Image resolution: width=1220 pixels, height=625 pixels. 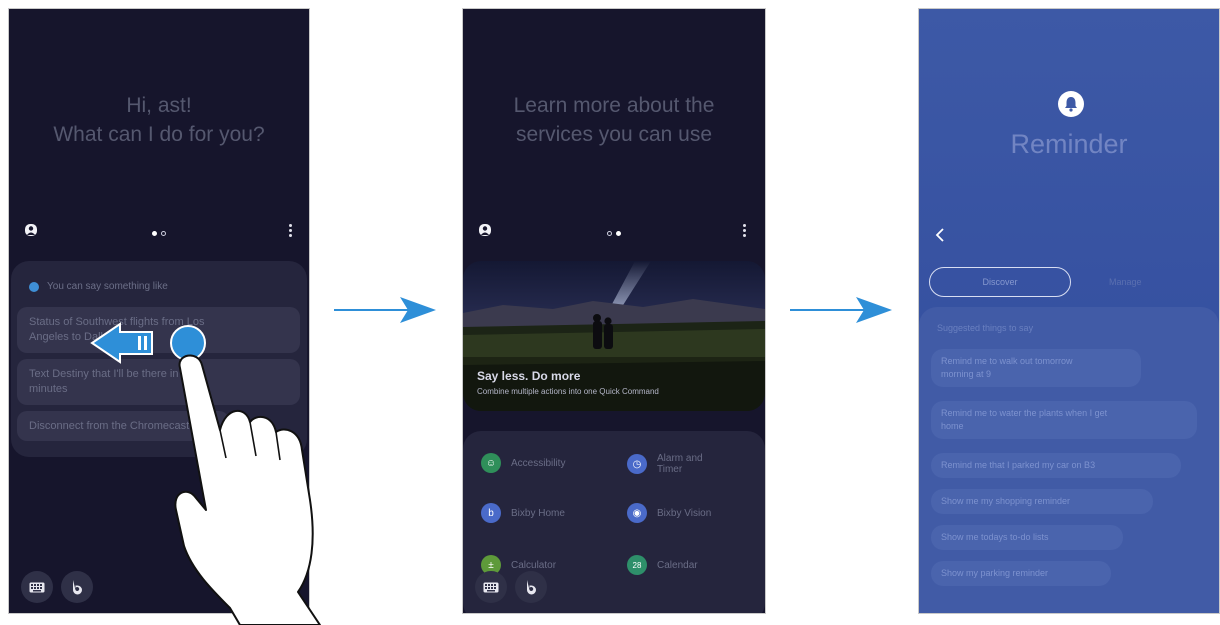 I want to click on hint-label: You can say something like, so click(x=107, y=286).